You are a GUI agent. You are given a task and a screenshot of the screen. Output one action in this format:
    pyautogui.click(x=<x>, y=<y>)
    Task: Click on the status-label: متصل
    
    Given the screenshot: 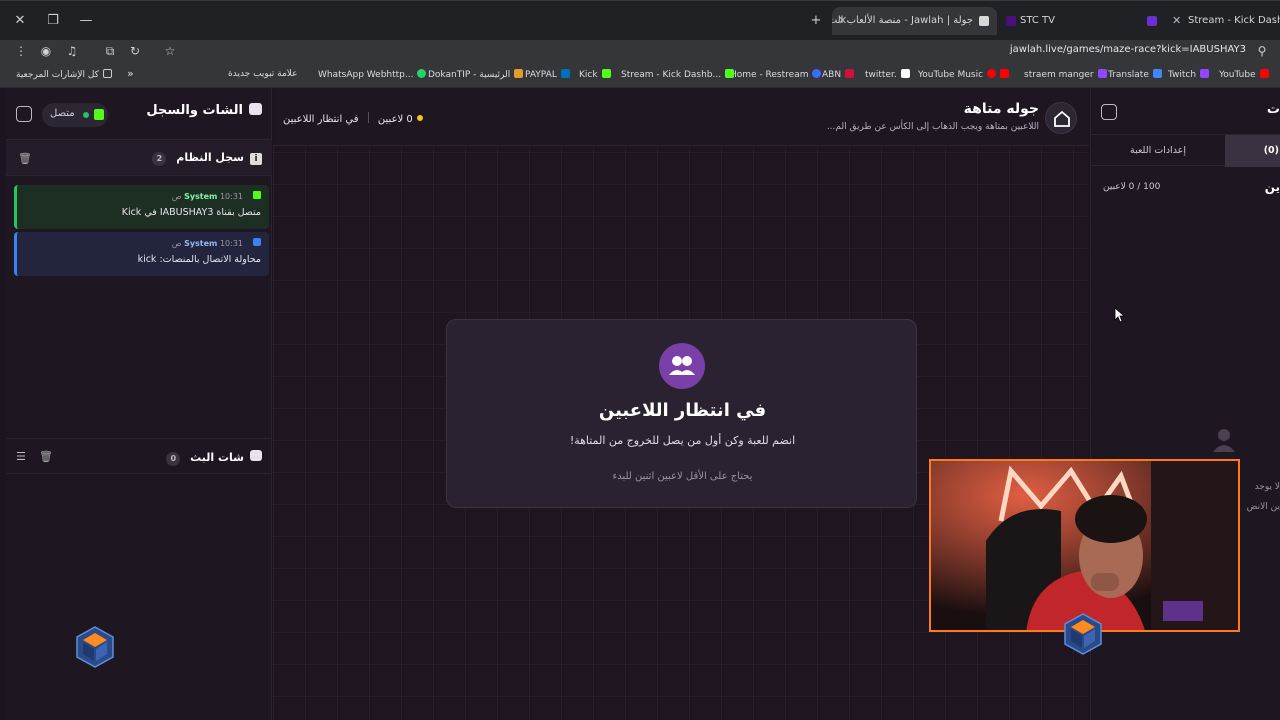 What is the action you would take?
    pyautogui.click(x=62, y=113)
    